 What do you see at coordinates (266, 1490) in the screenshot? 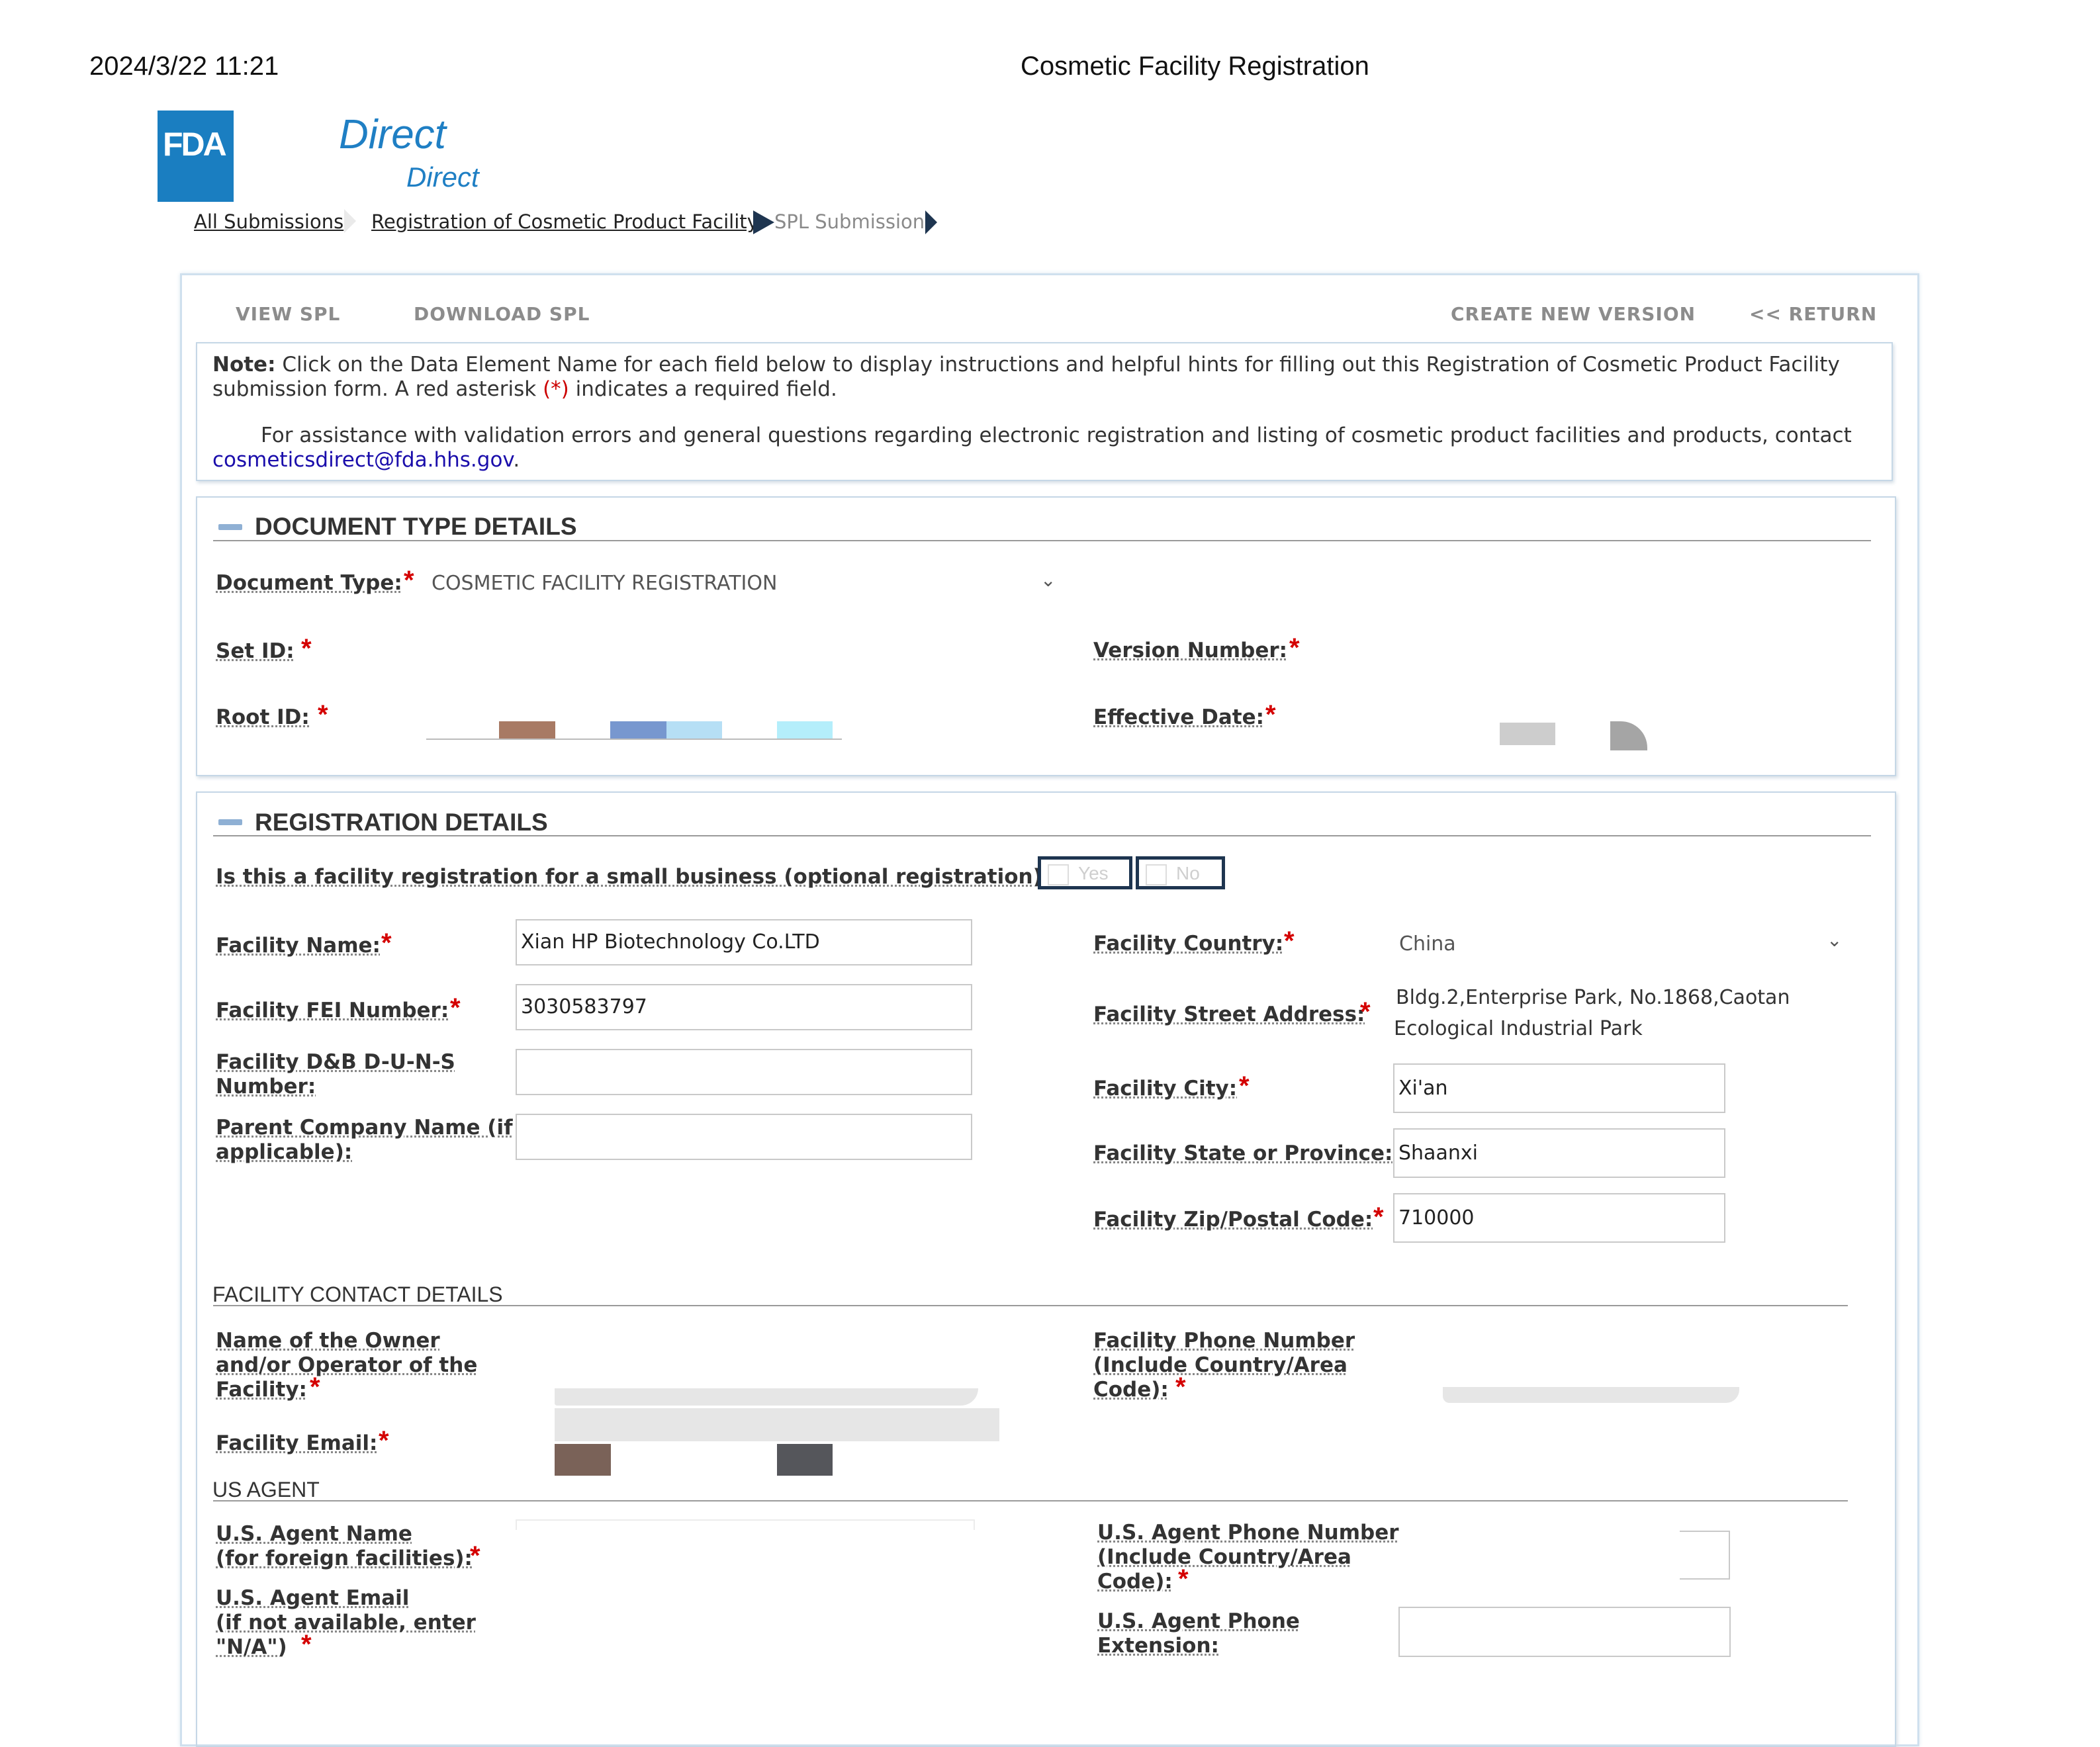
I see `us-agent-title: US AGENT` at bounding box center [266, 1490].